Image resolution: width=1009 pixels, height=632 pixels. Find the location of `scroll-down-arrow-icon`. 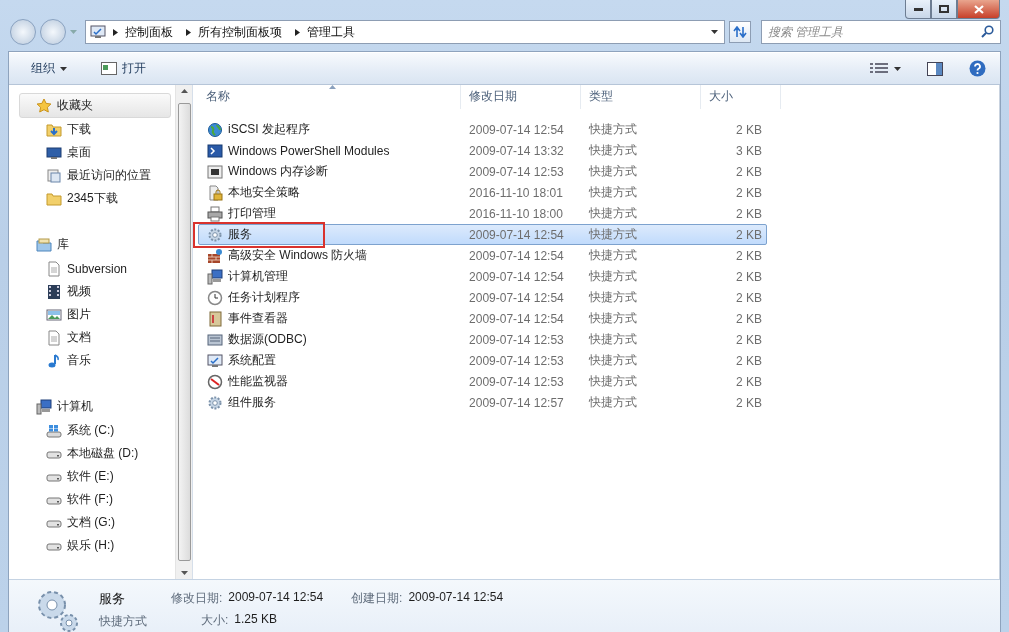

scroll-down-arrow-icon is located at coordinates (184, 573).